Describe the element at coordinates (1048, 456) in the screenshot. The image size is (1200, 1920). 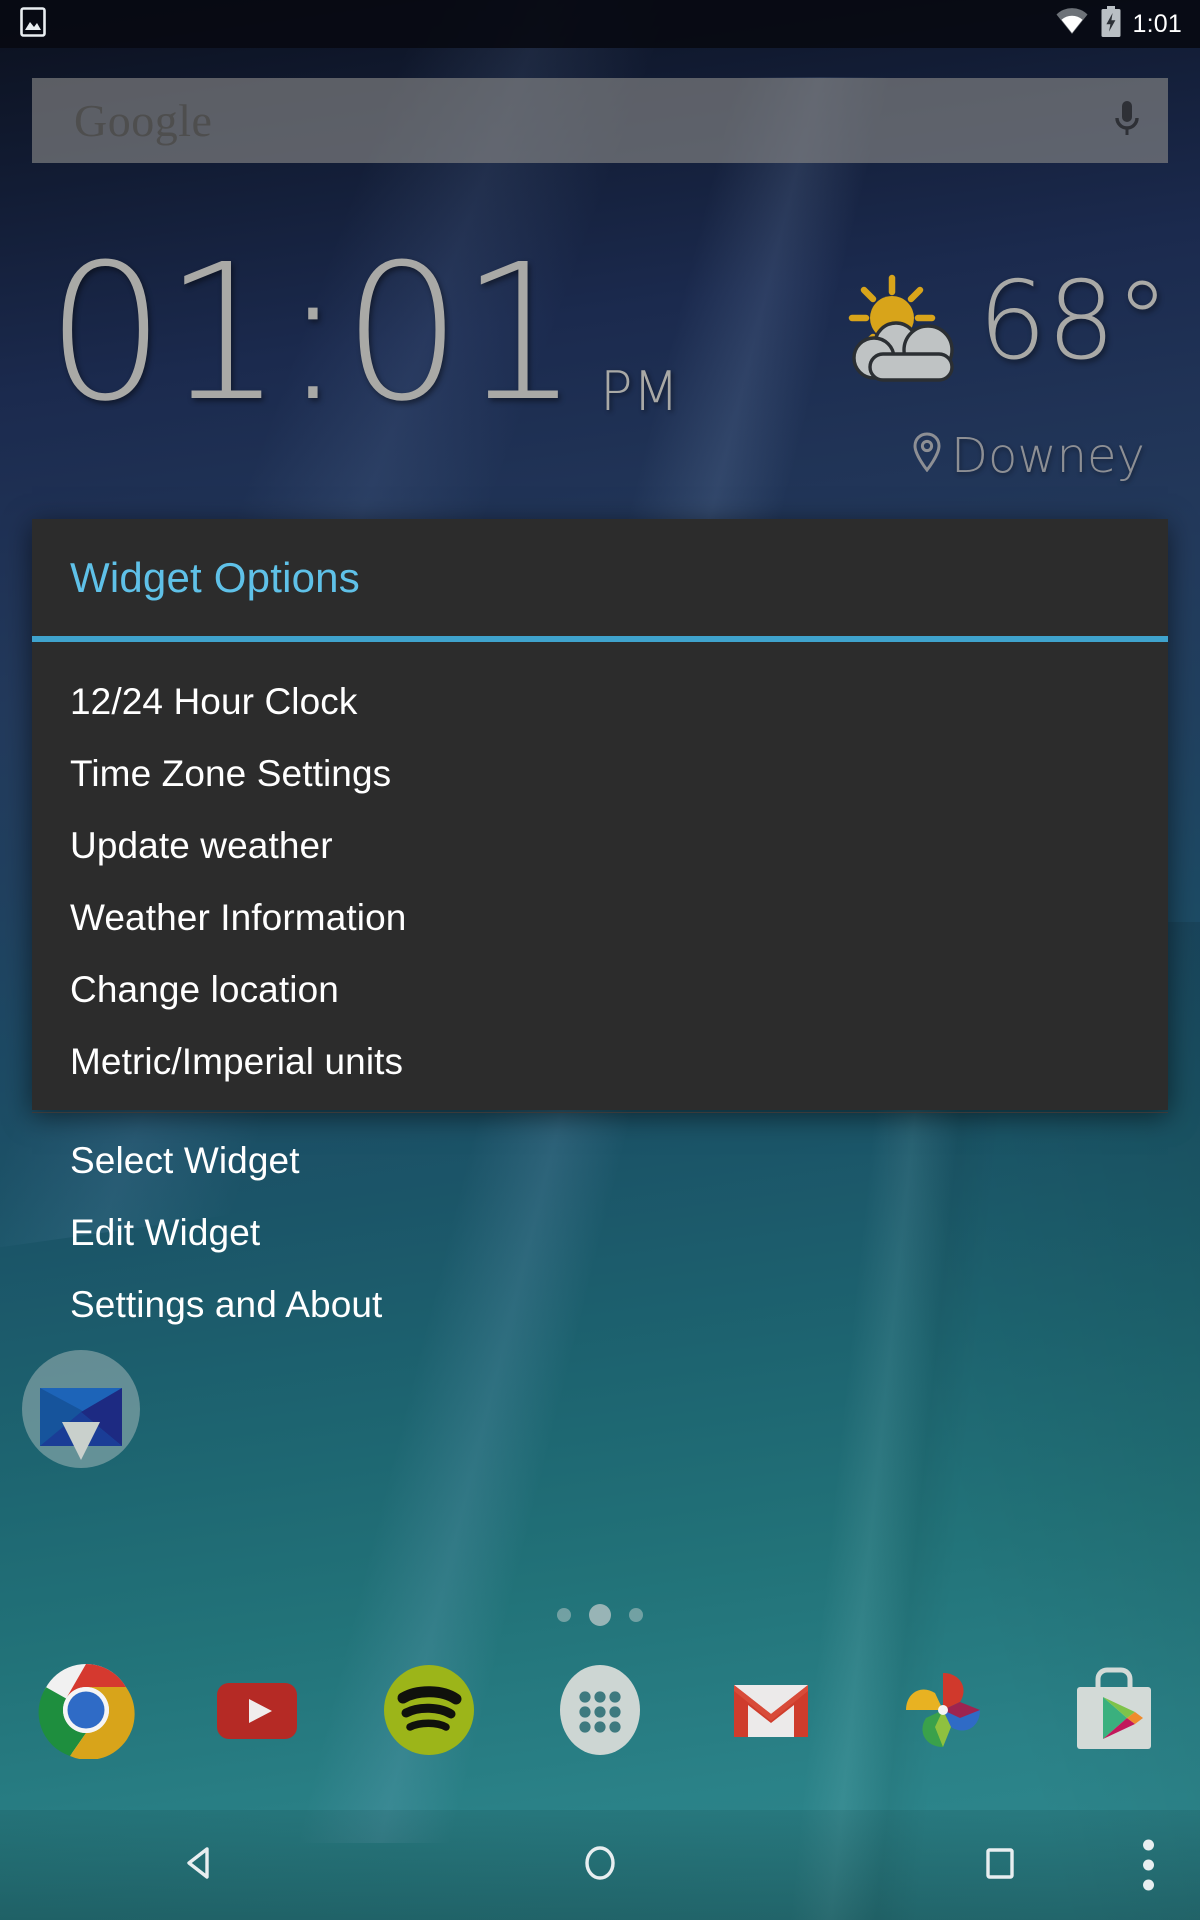
I see `weather-location-label: Downey` at that location.